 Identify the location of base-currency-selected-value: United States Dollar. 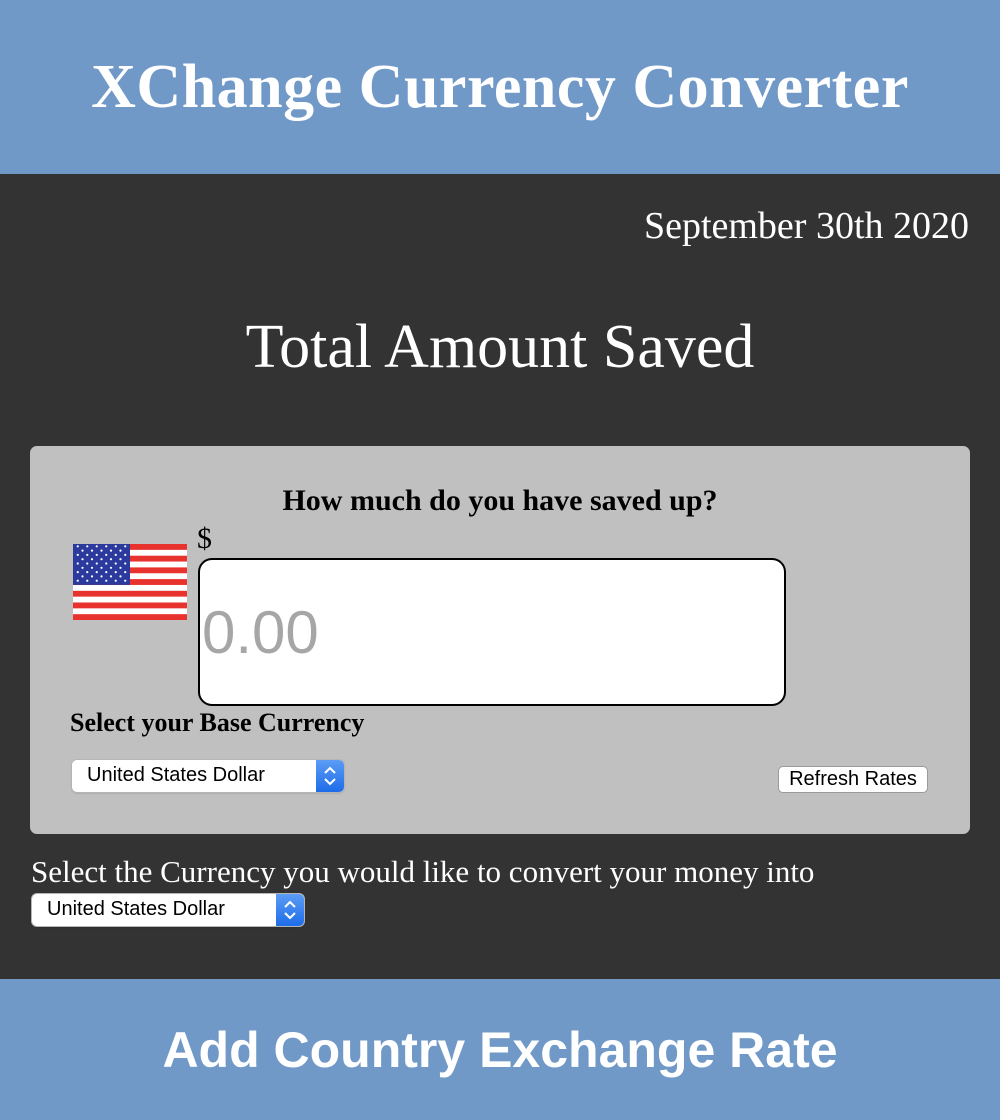
(176, 775).